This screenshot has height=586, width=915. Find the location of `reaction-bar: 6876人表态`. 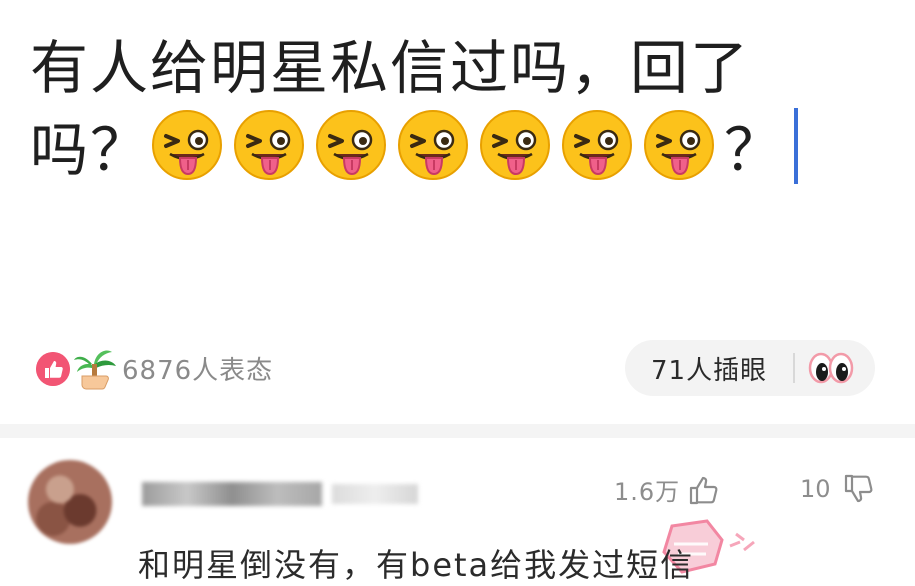

reaction-bar: 6876人表态 is located at coordinates (154, 368).